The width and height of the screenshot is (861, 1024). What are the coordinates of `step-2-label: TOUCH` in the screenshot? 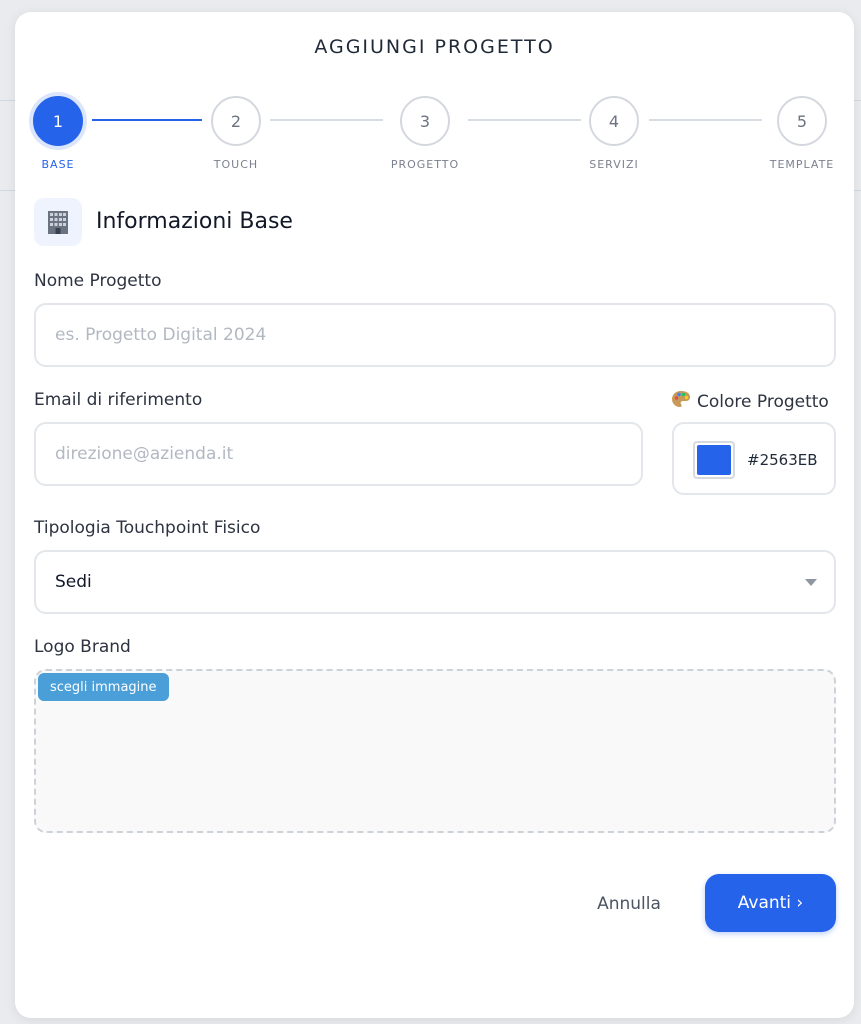 It's located at (236, 164).